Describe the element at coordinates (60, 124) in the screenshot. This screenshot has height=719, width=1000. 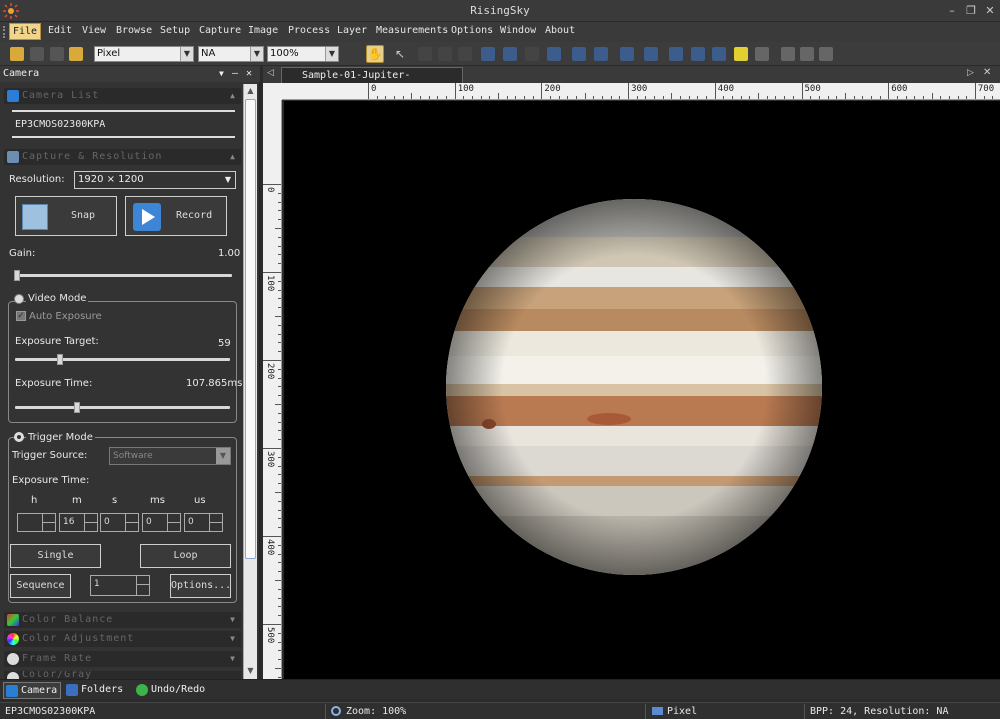
I see `camera-list-item: EP3CMOS02300KPA` at that location.